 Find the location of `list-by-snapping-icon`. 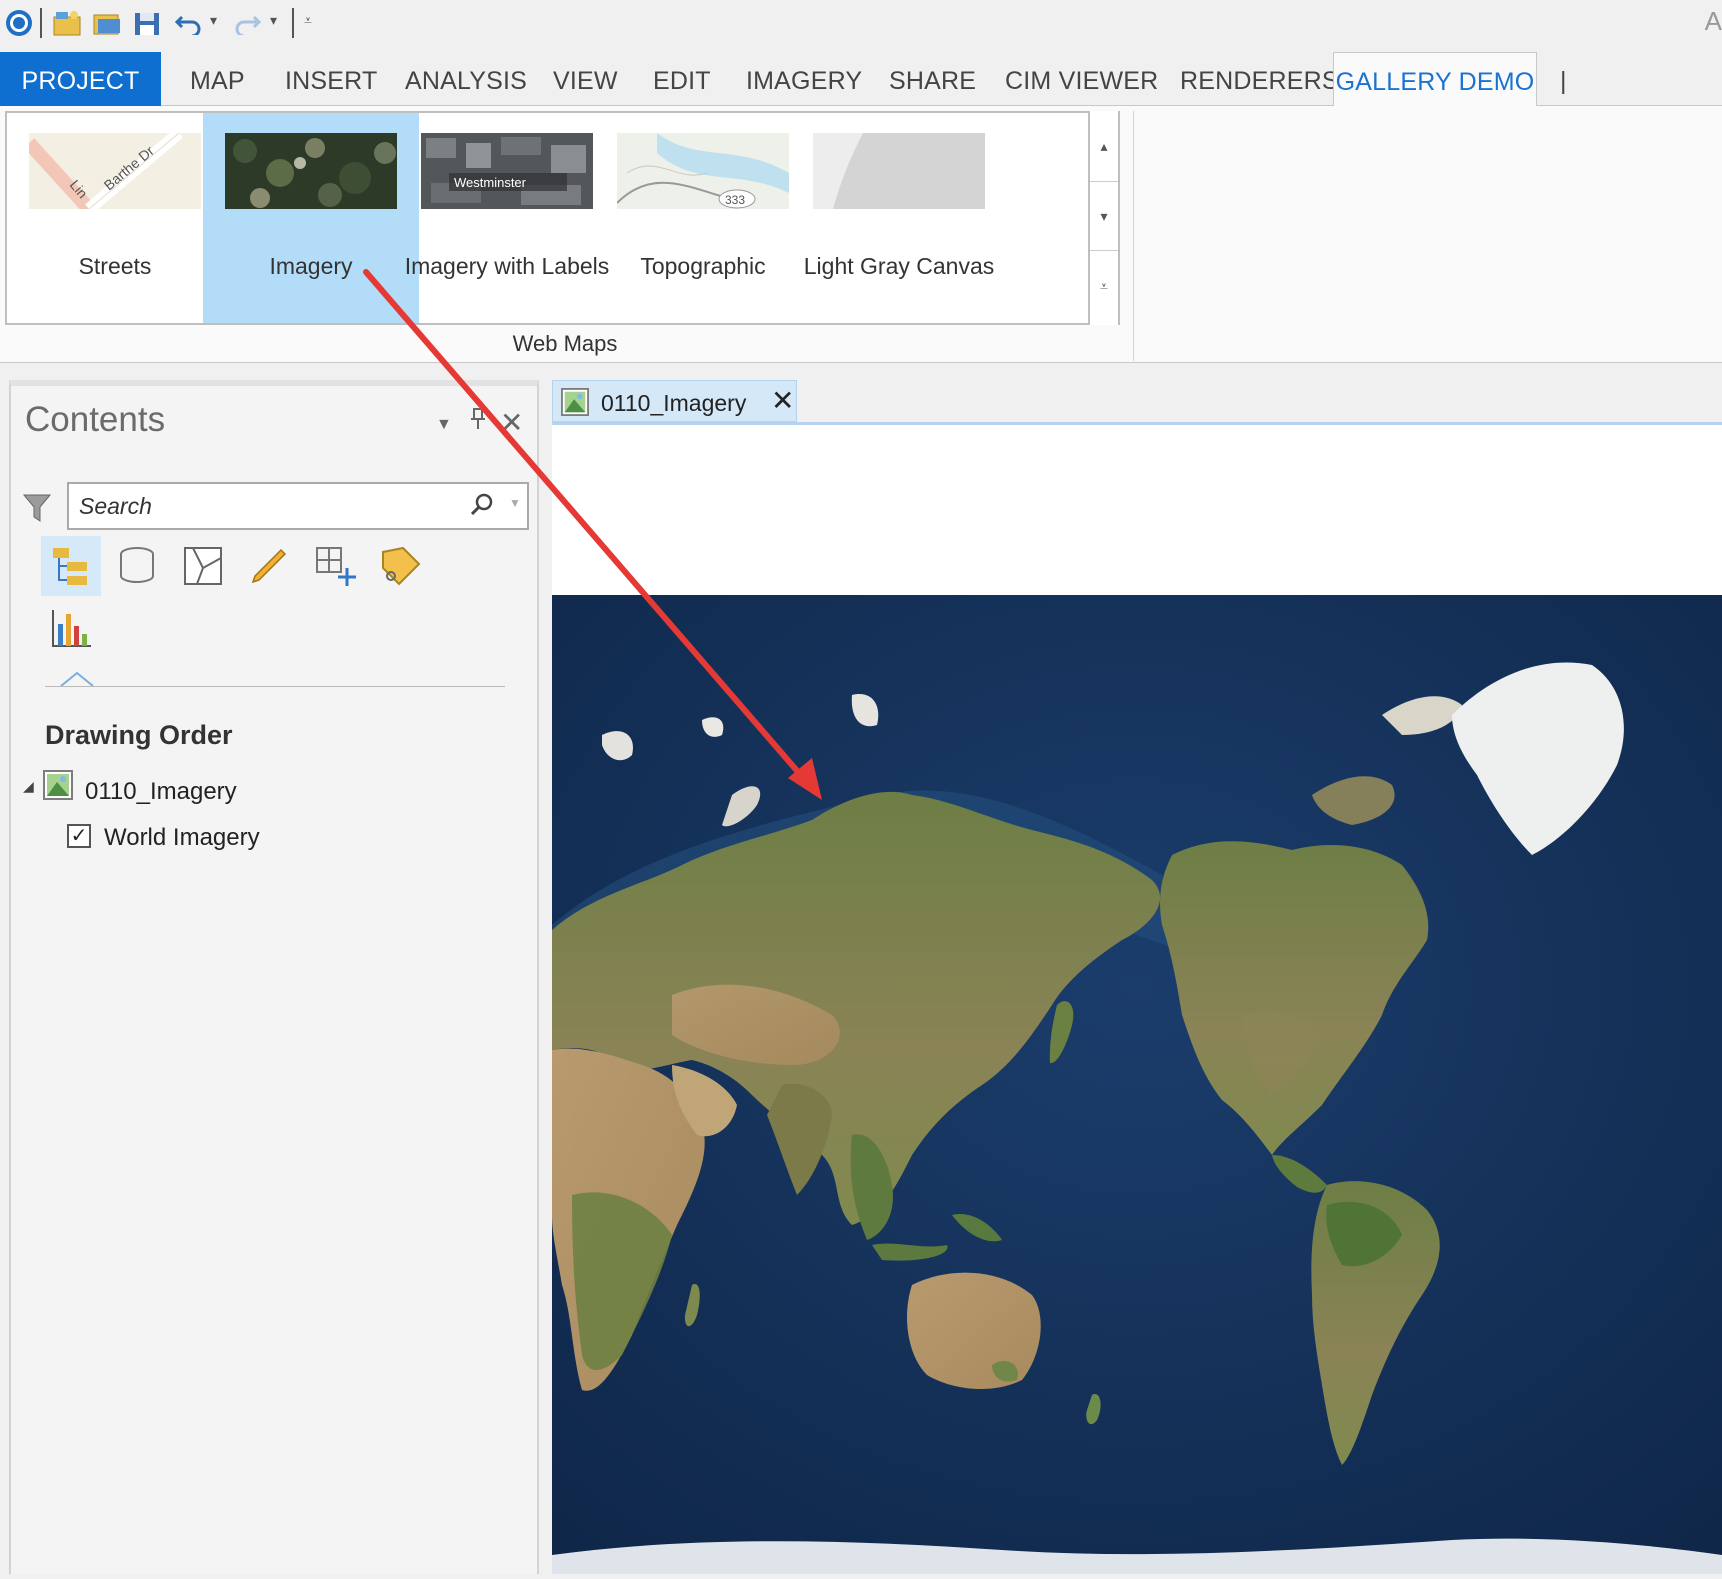

list-by-snapping-icon is located at coordinates (335, 566).